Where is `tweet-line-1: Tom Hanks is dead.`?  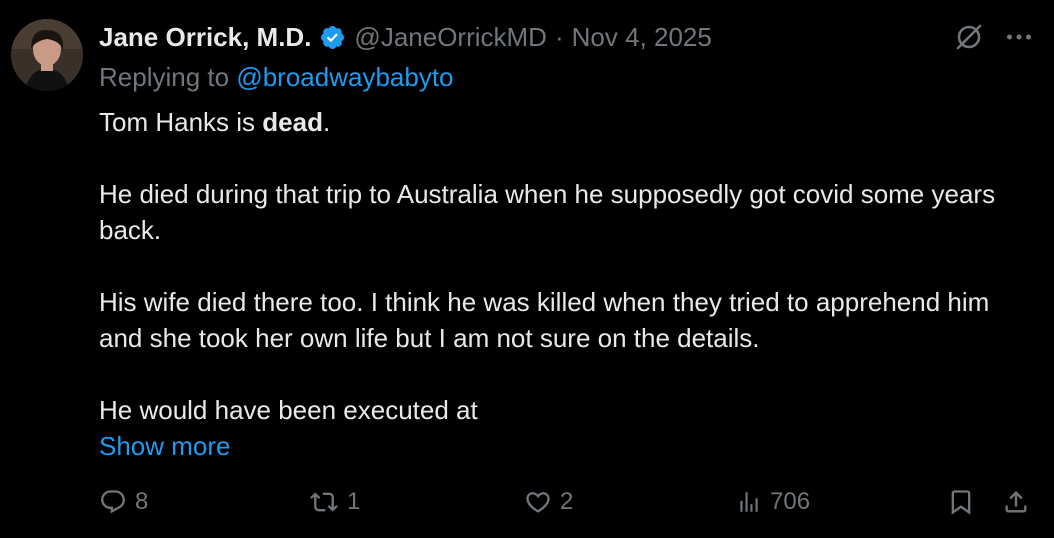 tweet-line-1: Tom Hanks is dead. is located at coordinates (564, 122).